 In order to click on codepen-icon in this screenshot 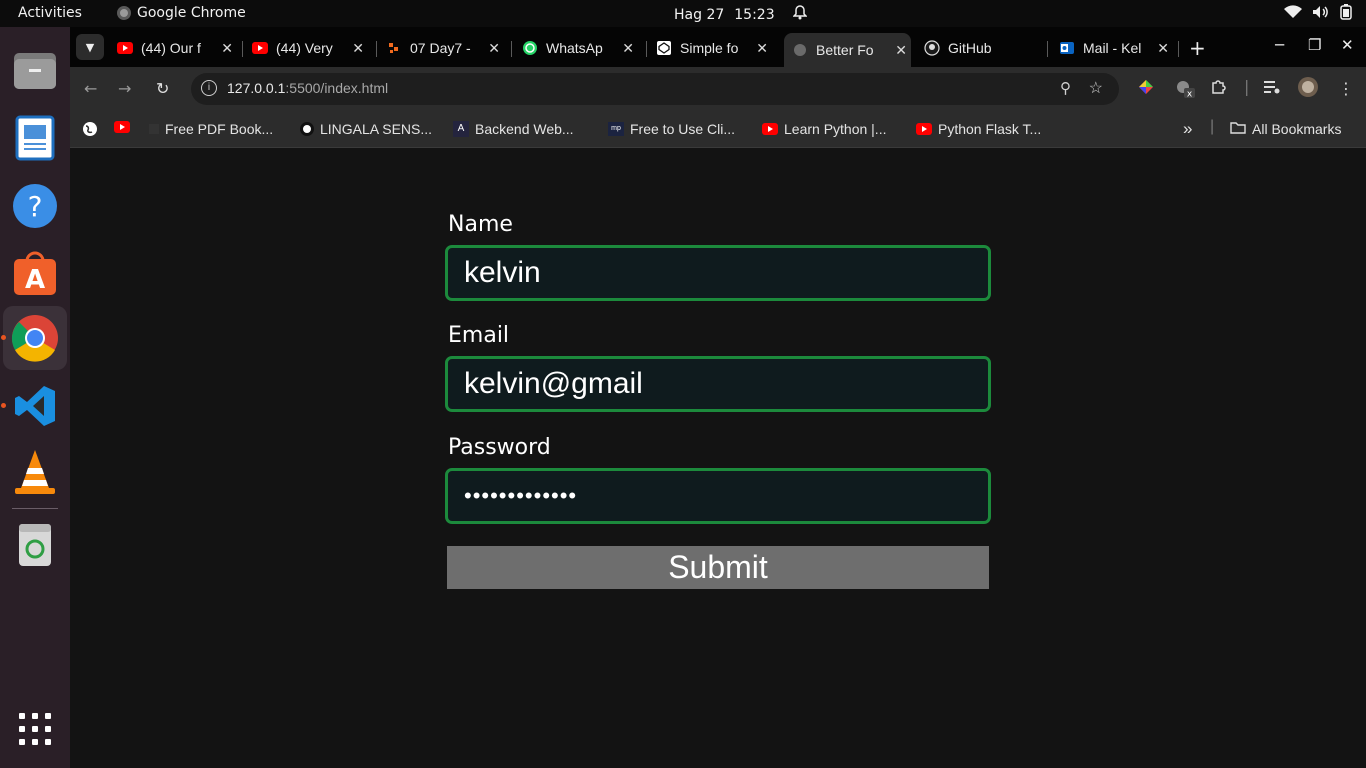, I will do `click(664, 48)`.